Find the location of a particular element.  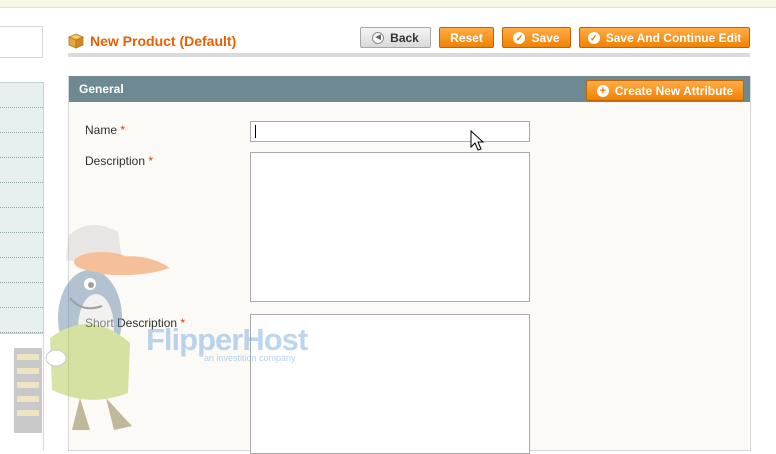

product-tabs-sidebar is located at coordinates (22, 208).